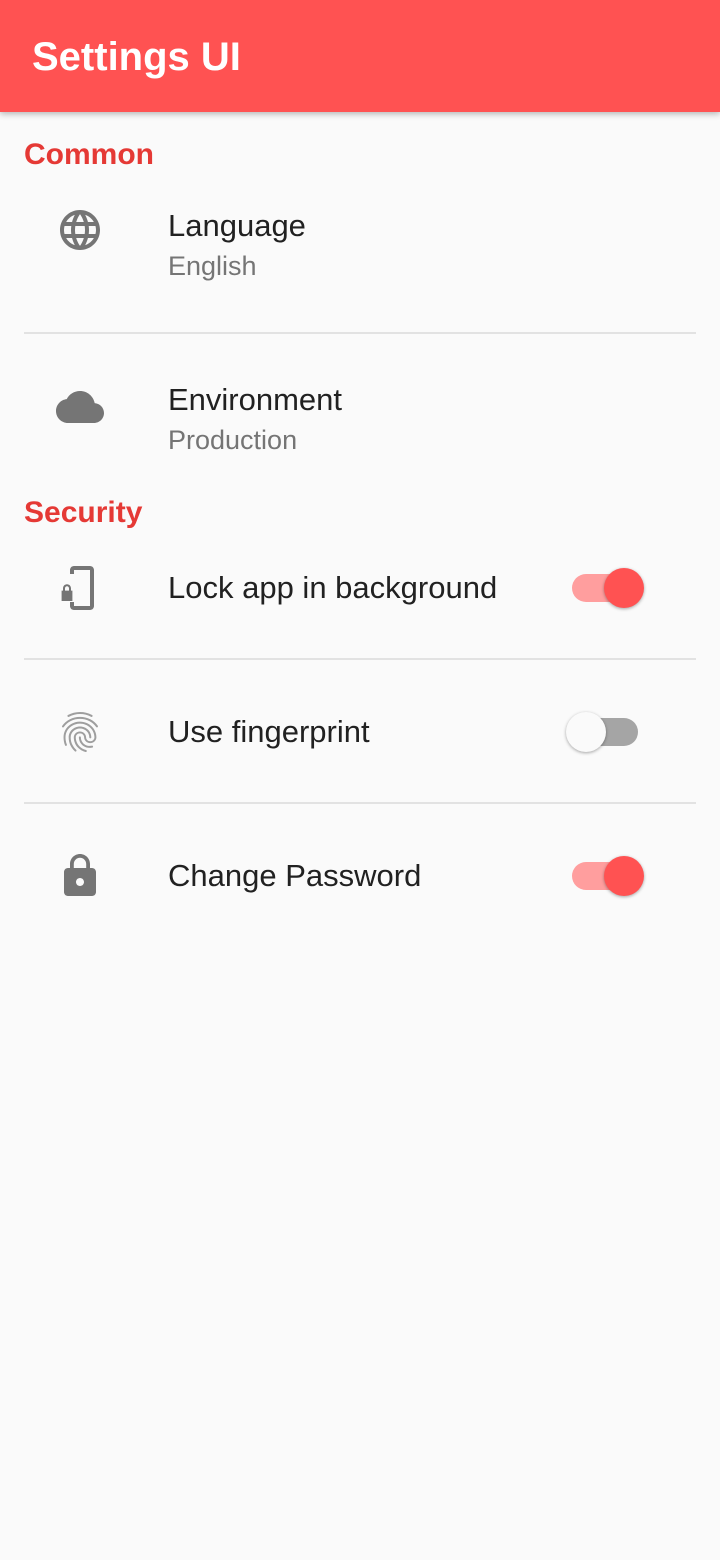 The height and width of the screenshot is (1560, 720). What do you see at coordinates (80, 407) in the screenshot?
I see `cloud-icon` at bounding box center [80, 407].